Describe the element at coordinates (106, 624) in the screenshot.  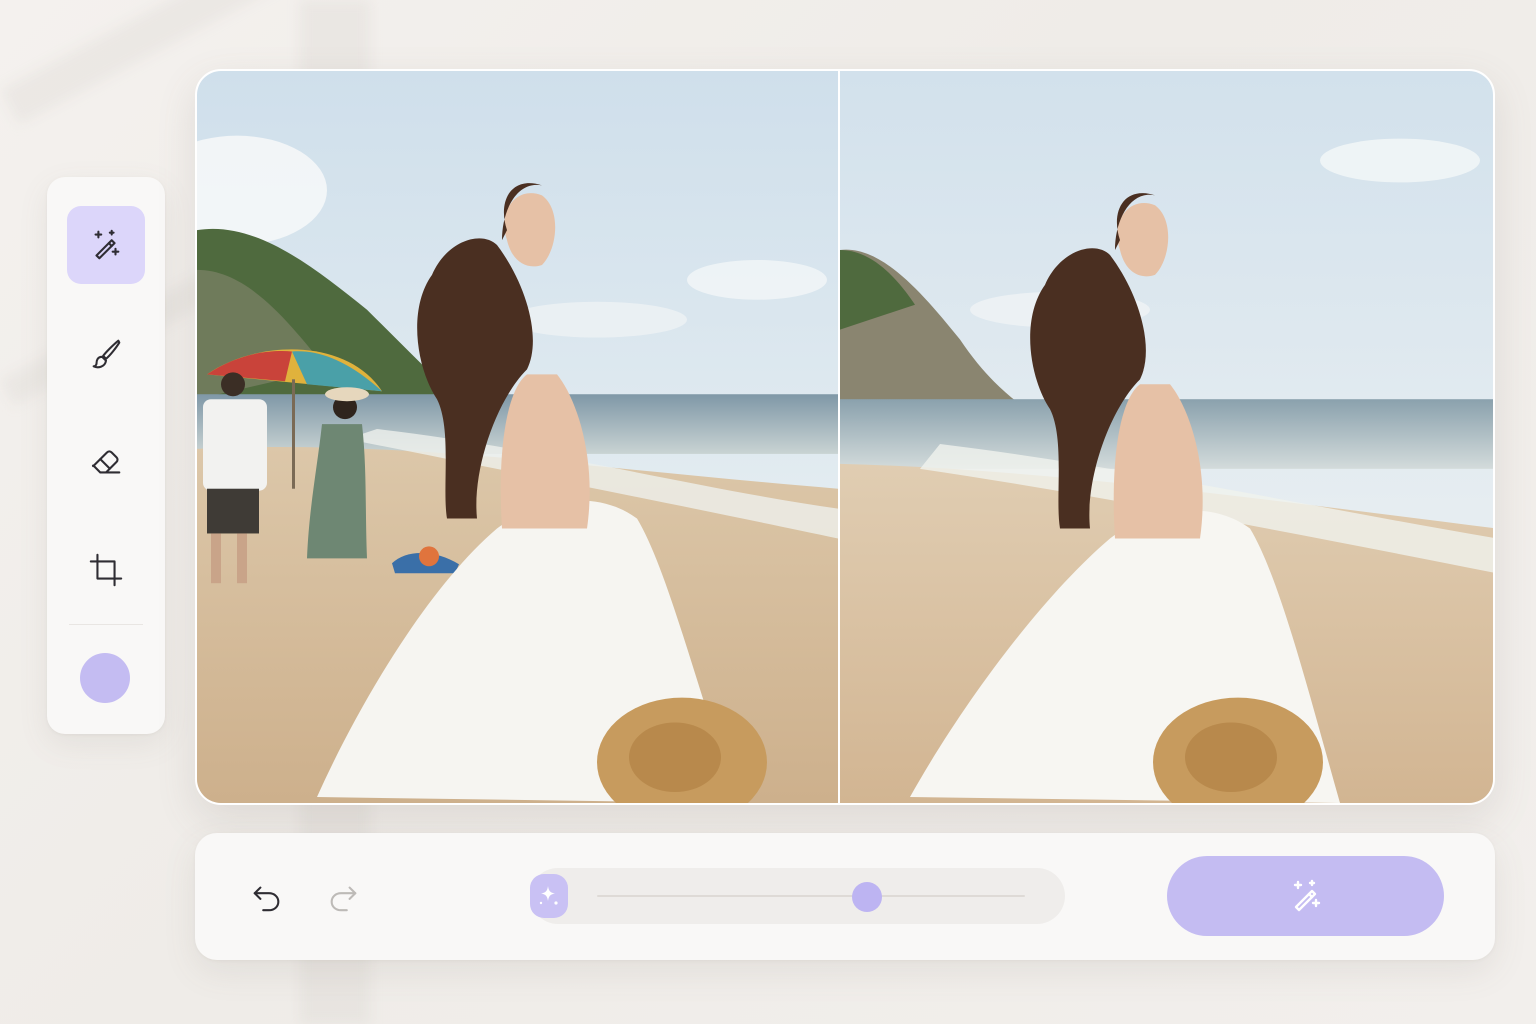
I see `rail-divider` at that location.